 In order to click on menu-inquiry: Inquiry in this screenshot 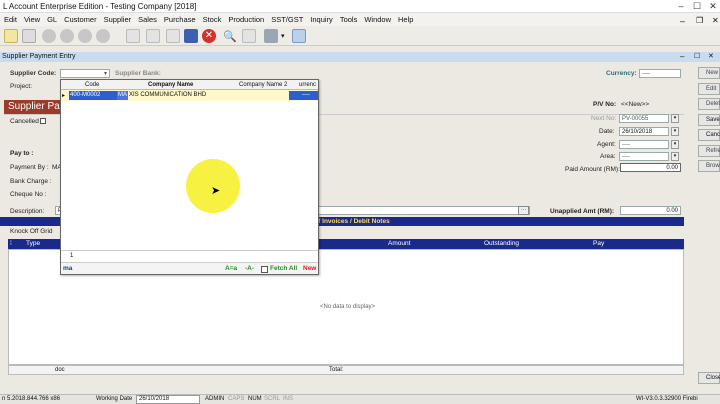, I will do `click(321, 18)`.